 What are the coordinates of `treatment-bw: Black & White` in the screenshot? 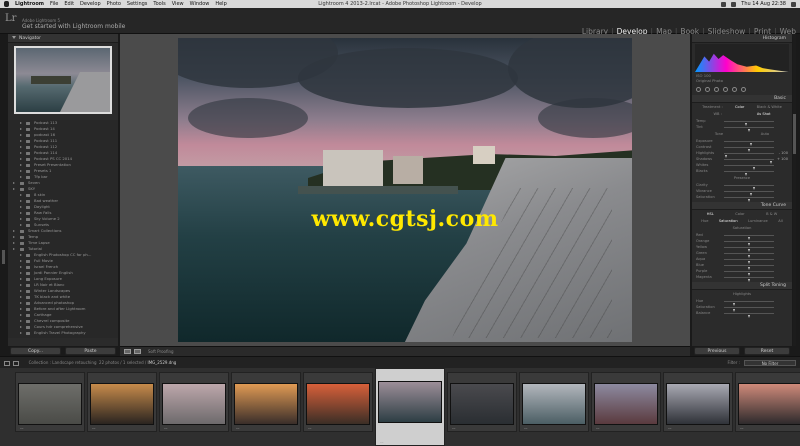 It's located at (769, 107).